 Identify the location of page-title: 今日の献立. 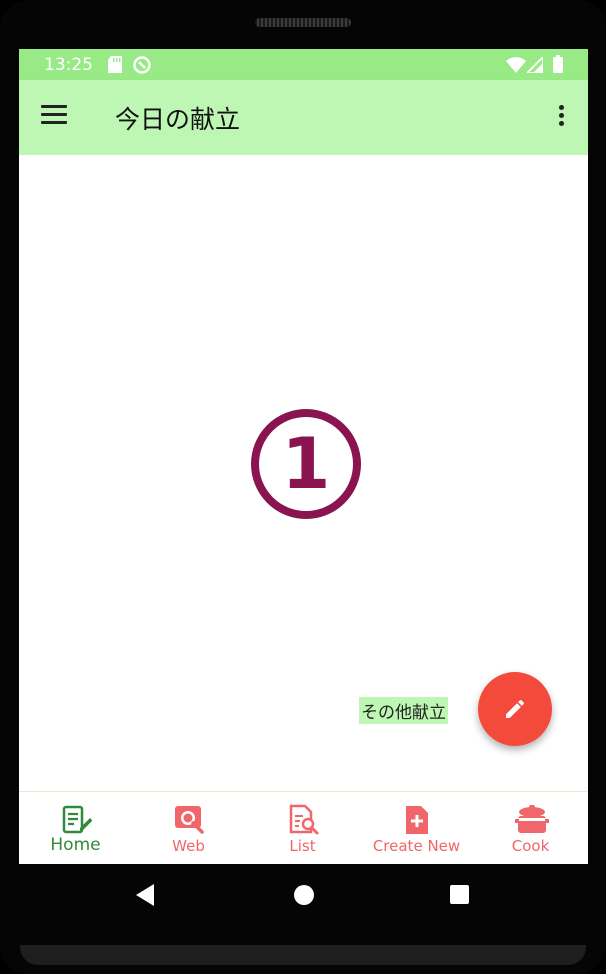
(178, 119).